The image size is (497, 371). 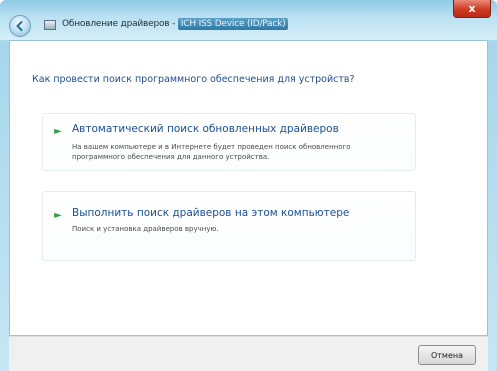 What do you see at coordinates (50, 25) in the screenshot?
I see `device-icon` at bounding box center [50, 25].